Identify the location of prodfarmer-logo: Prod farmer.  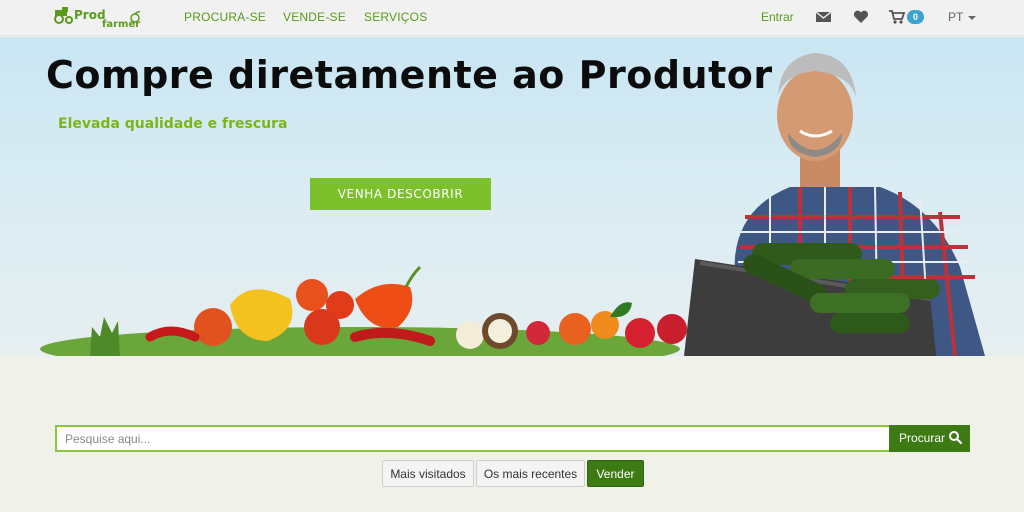
(99, 18).